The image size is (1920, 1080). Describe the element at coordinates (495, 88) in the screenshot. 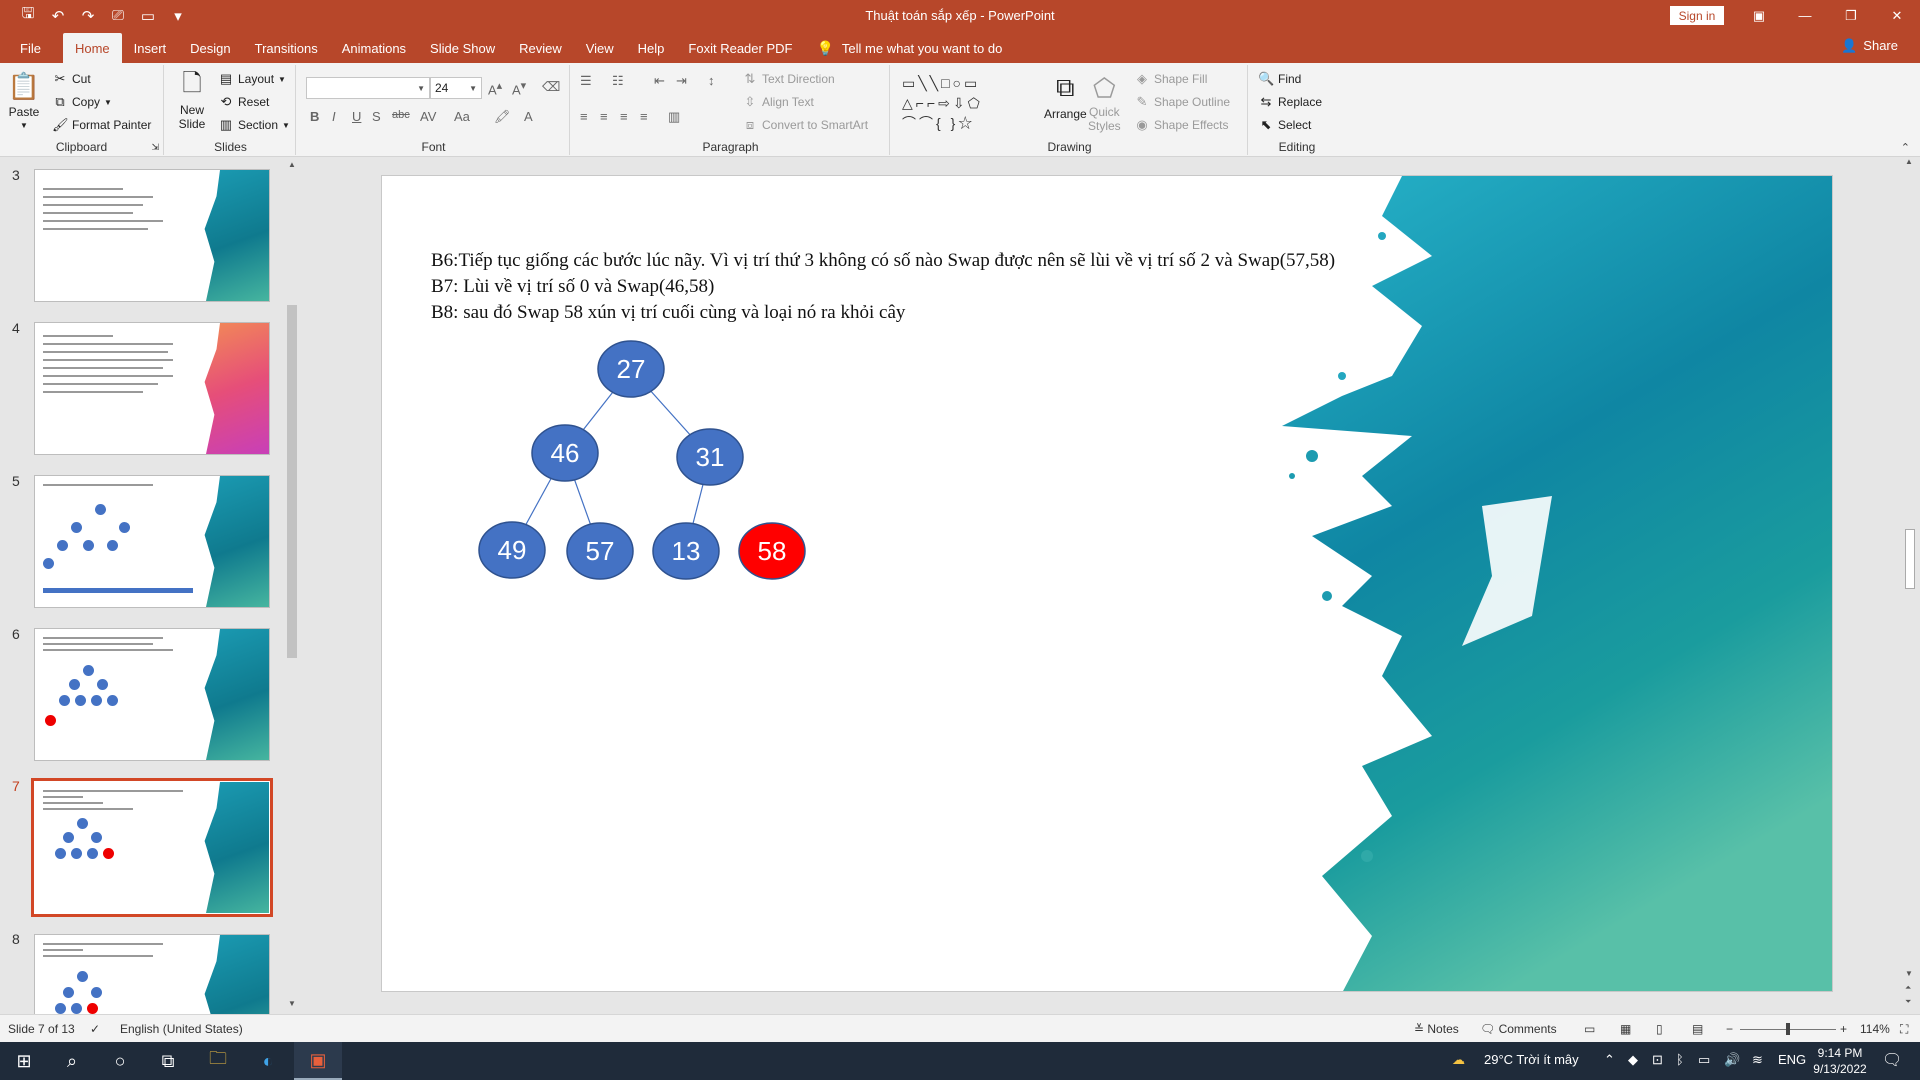

I see `increase-font-size-icon: A▴` at that location.